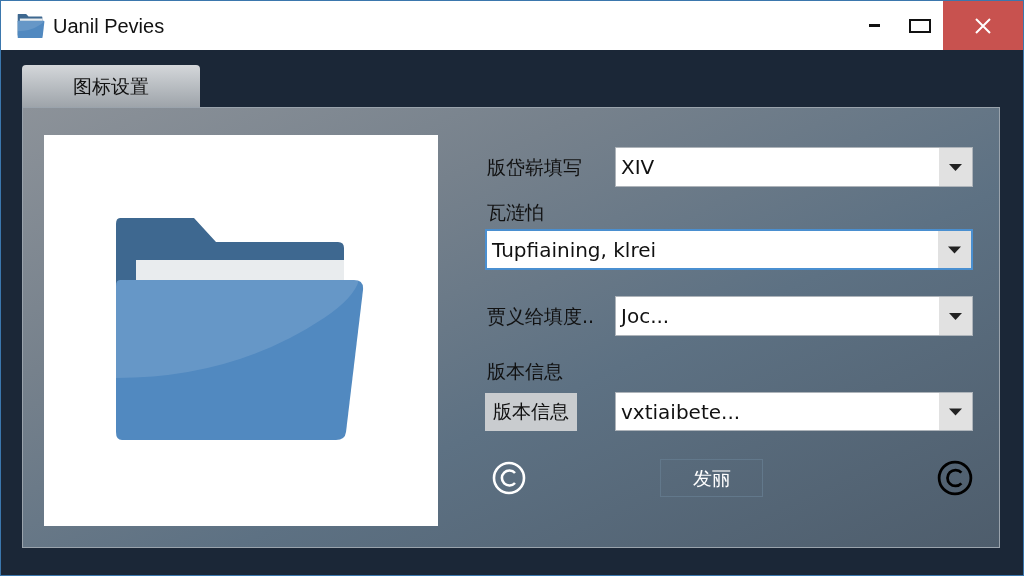  I want to click on dropdown: XIV, so click(794, 167).